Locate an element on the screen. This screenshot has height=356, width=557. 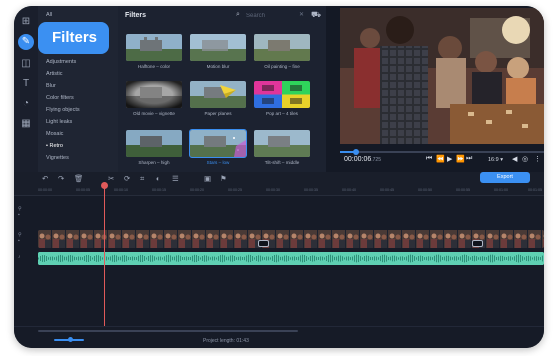
playhead-handle is located at coordinates (104, 185).